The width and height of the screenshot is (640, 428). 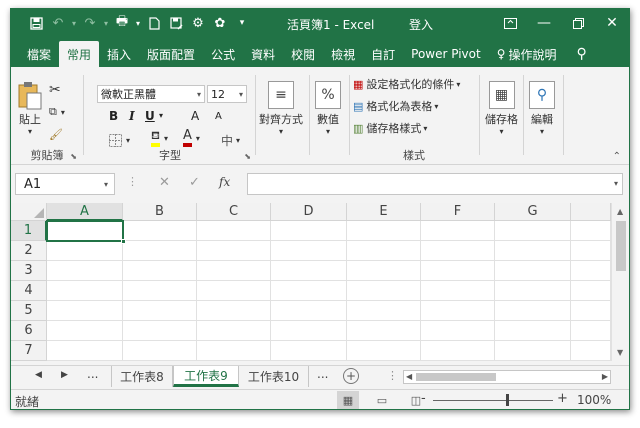 I want to click on previous-sheet-icon: ◀, so click(x=38, y=375).